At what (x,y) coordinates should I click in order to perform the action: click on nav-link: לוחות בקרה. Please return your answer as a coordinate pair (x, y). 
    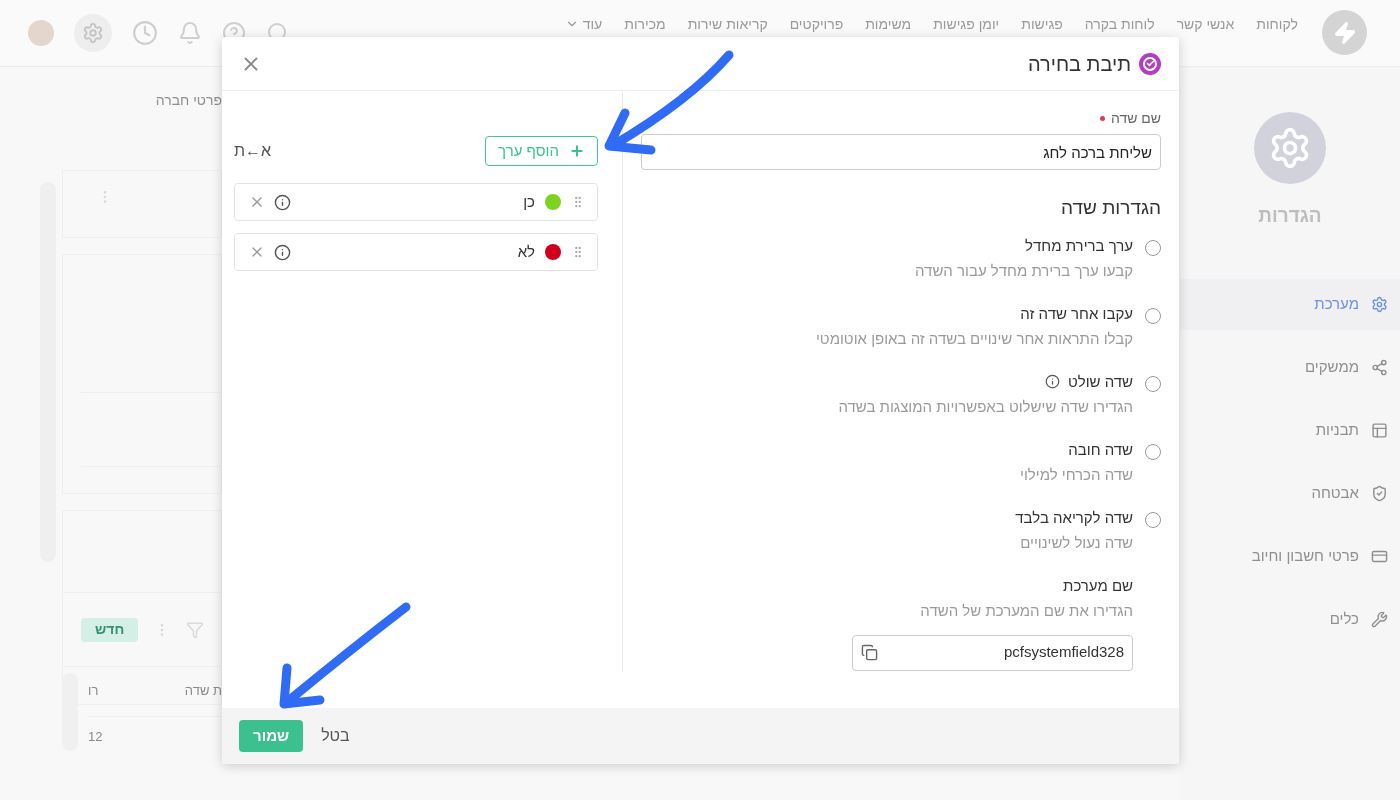
    Looking at the image, I should click on (1119, 24).